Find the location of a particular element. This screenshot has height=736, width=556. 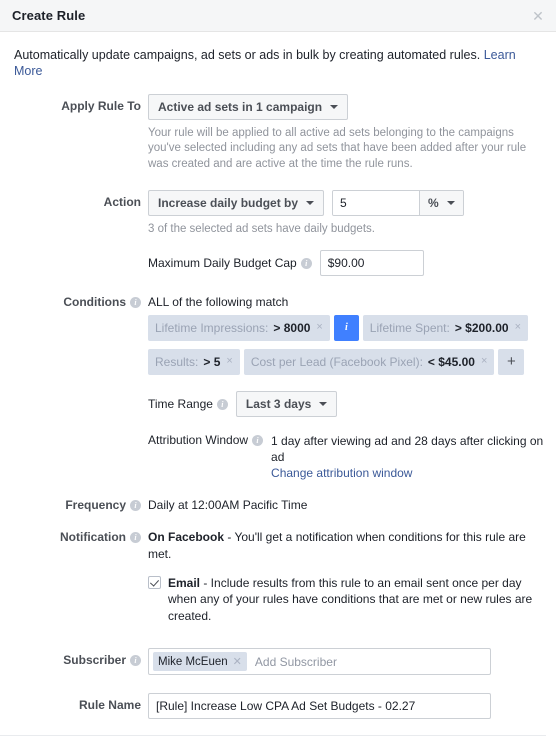

apply-rule-to-select: Active ad sets in 1 campaign is located at coordinates (248, 107).